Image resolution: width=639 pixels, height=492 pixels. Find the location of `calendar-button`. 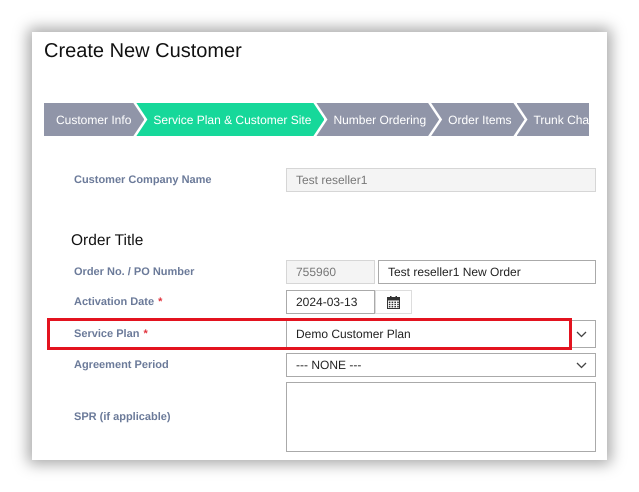

calendar-button is located at coordinates (393, 302).